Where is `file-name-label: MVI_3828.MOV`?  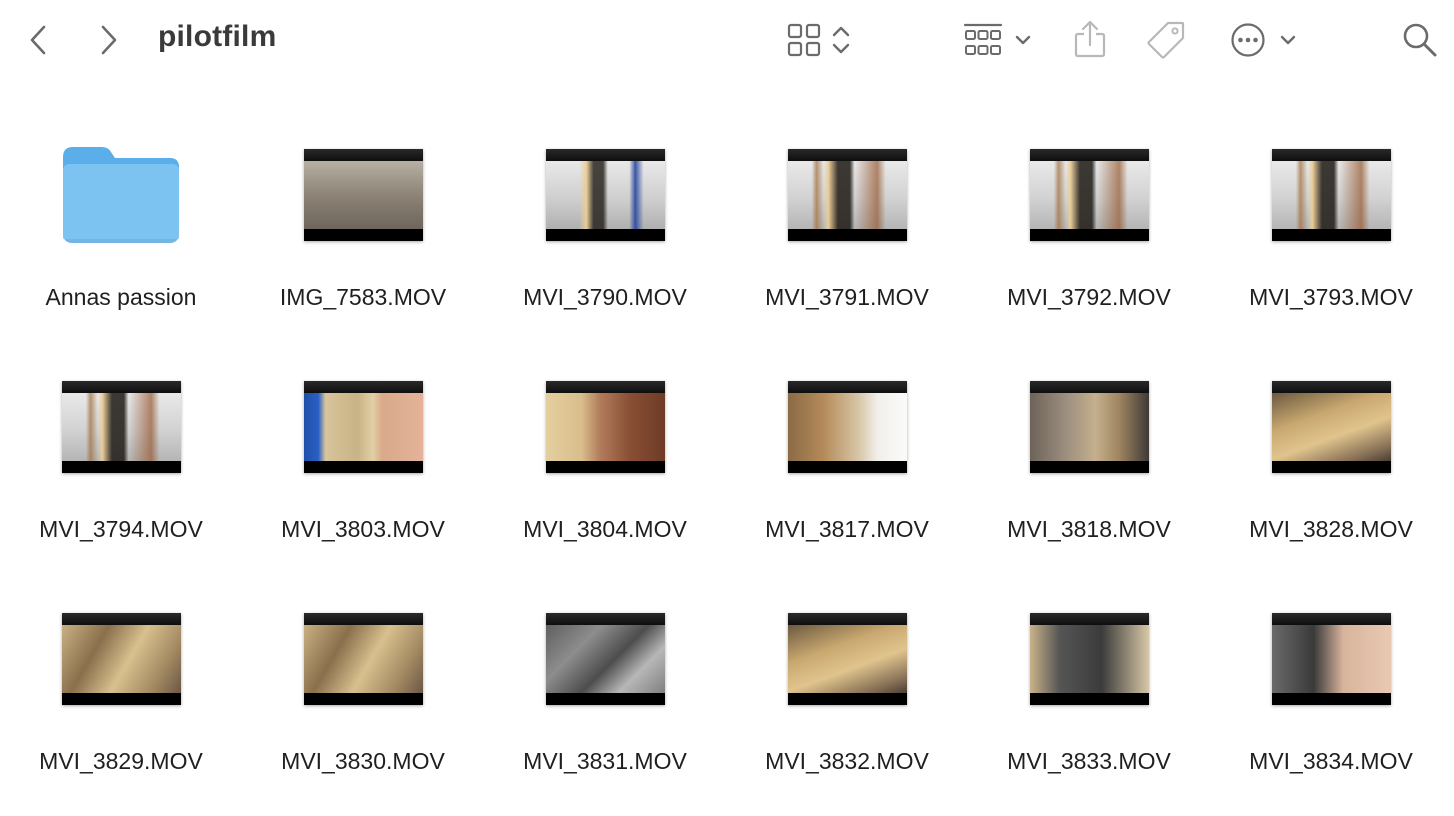 file-name-label: MVI_3828.MOV is located at coordinates (1331, 529).